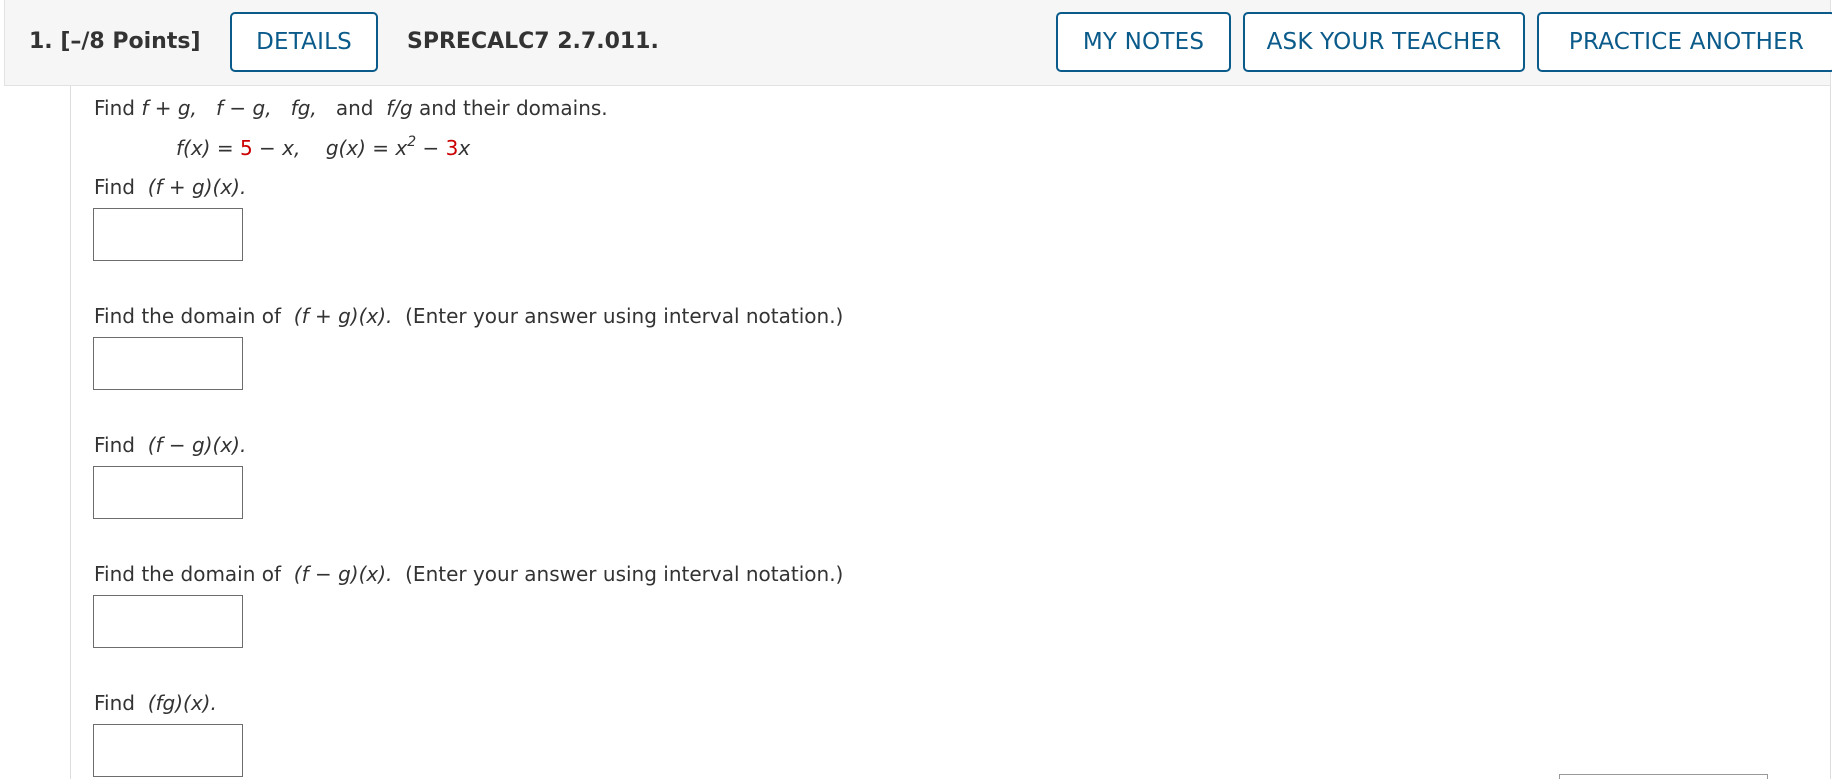 The height and width of the screenshot is (779, 1832). Describe the element at coordinates (1384, 42) in the screenshot. I see `ask-teacher-button: ASK YOUR TEACHER` at that location.